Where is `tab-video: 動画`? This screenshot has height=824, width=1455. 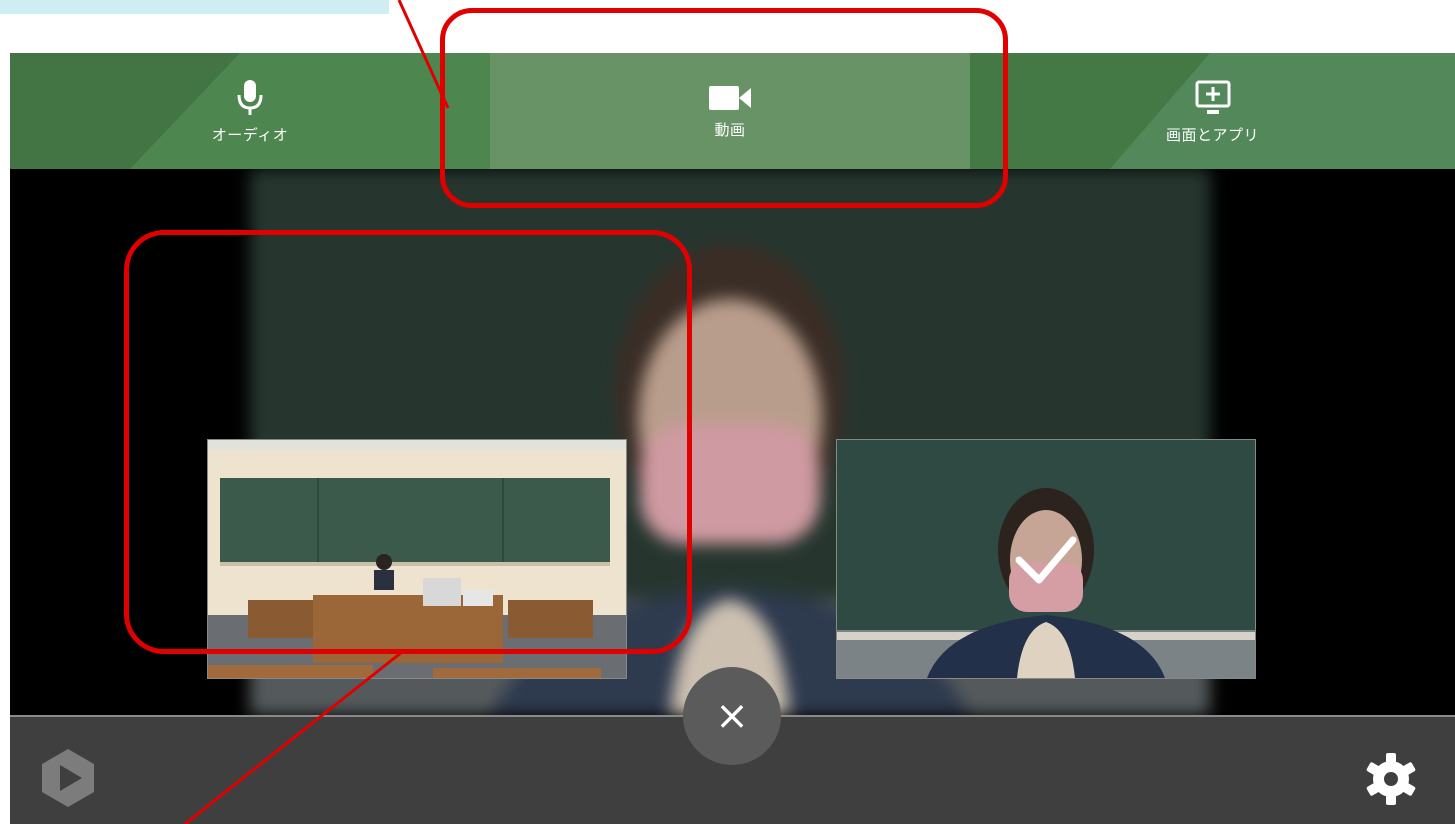
tab-video: 動画 is located at coordinates (730, 111).